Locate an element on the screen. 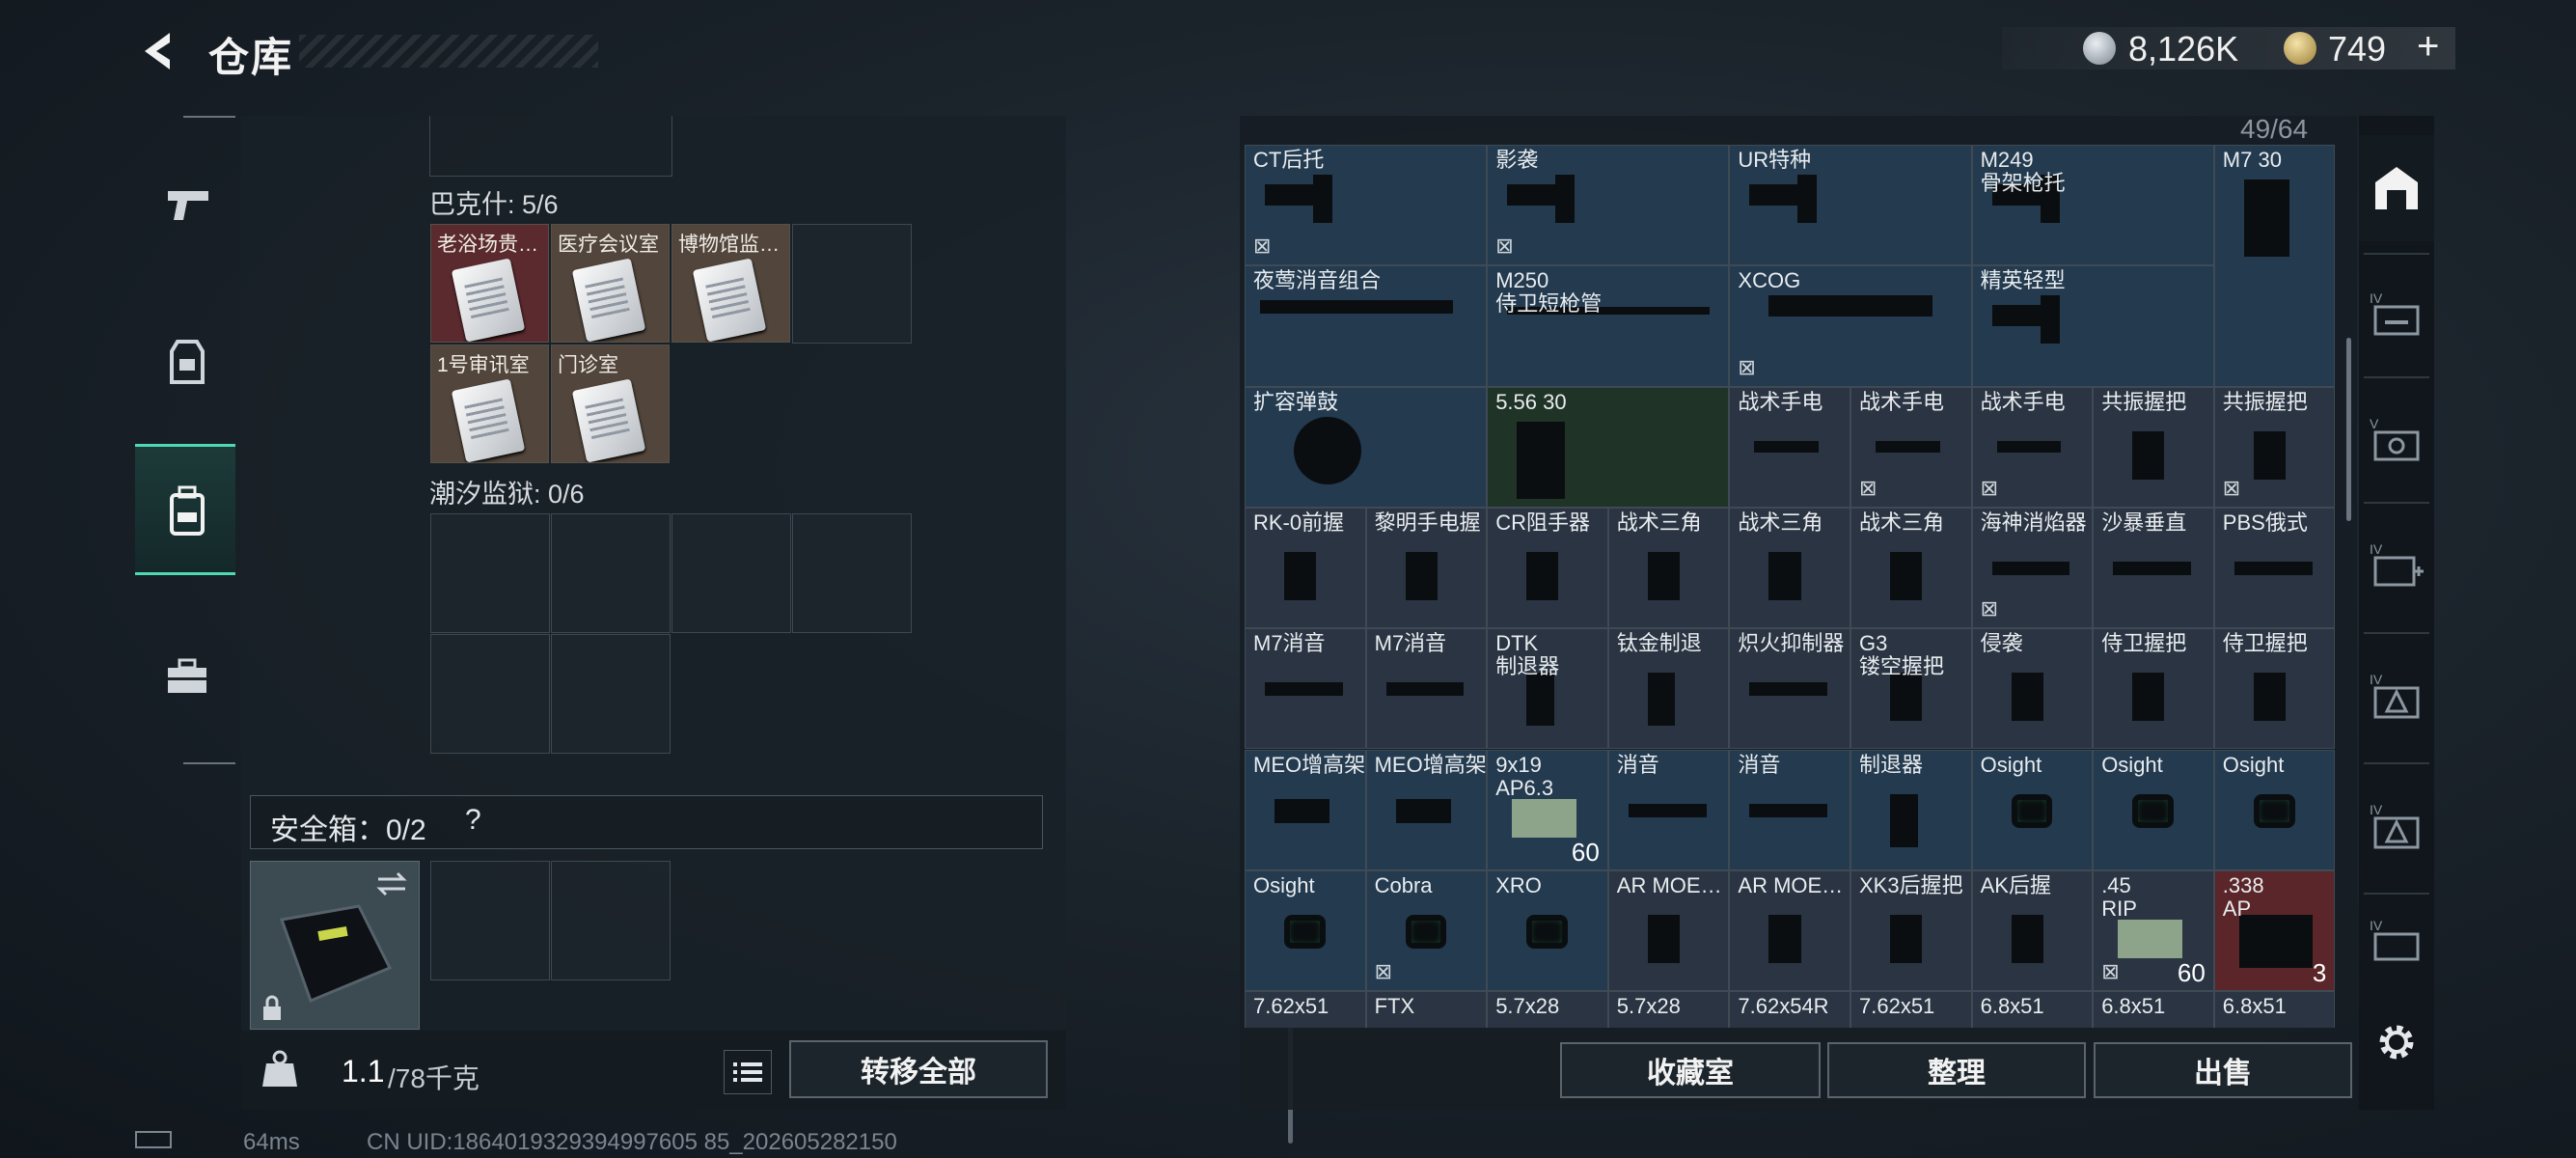 The image size is (2576, 1158). unsellable-icon: ⊠ is located at coordinates (1990, 608).